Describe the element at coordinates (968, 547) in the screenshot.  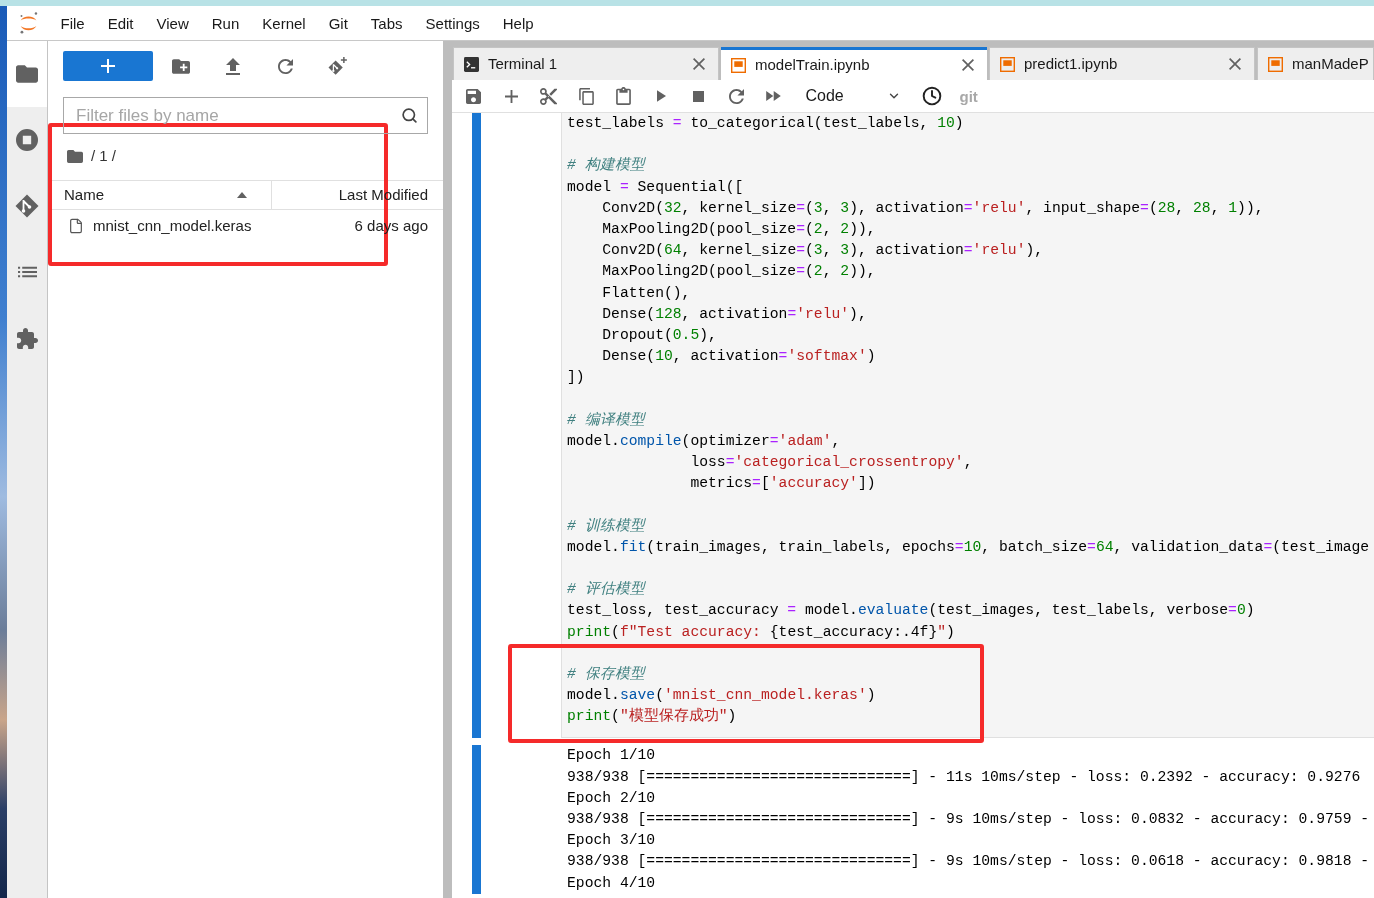
I see `code-line: model.fit(train_images, train_labels, epochs=10, batch_size=64, validation_data=(test_image` at that location.